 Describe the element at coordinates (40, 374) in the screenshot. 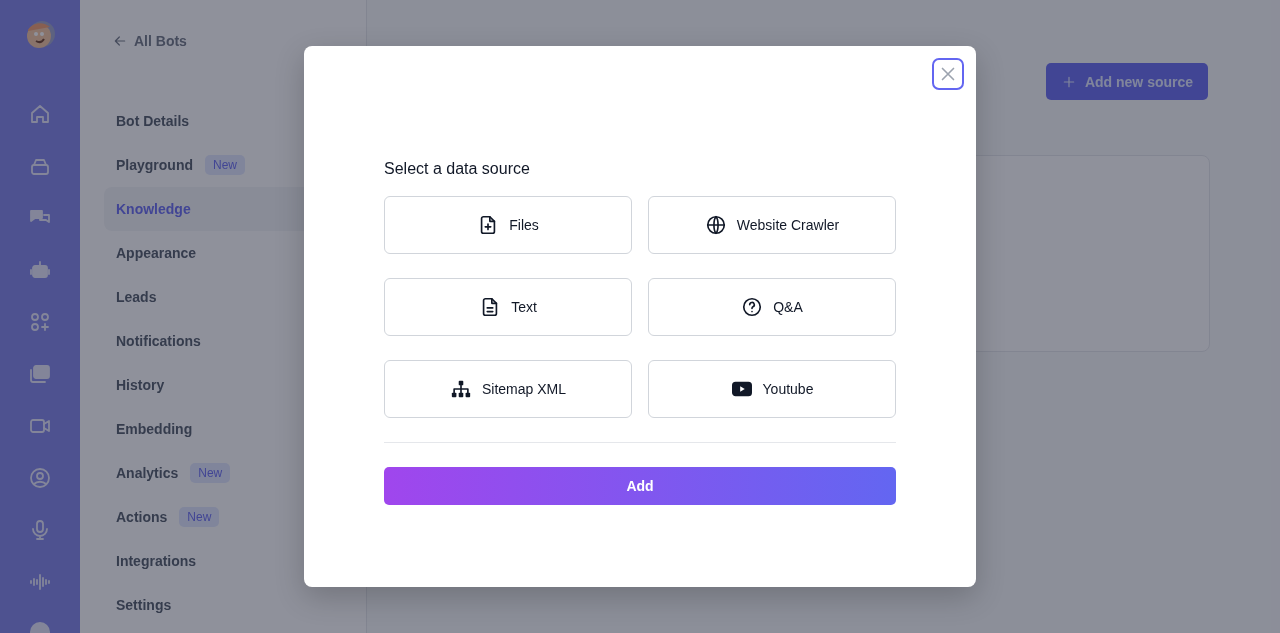

I see `images-icon` at that location.